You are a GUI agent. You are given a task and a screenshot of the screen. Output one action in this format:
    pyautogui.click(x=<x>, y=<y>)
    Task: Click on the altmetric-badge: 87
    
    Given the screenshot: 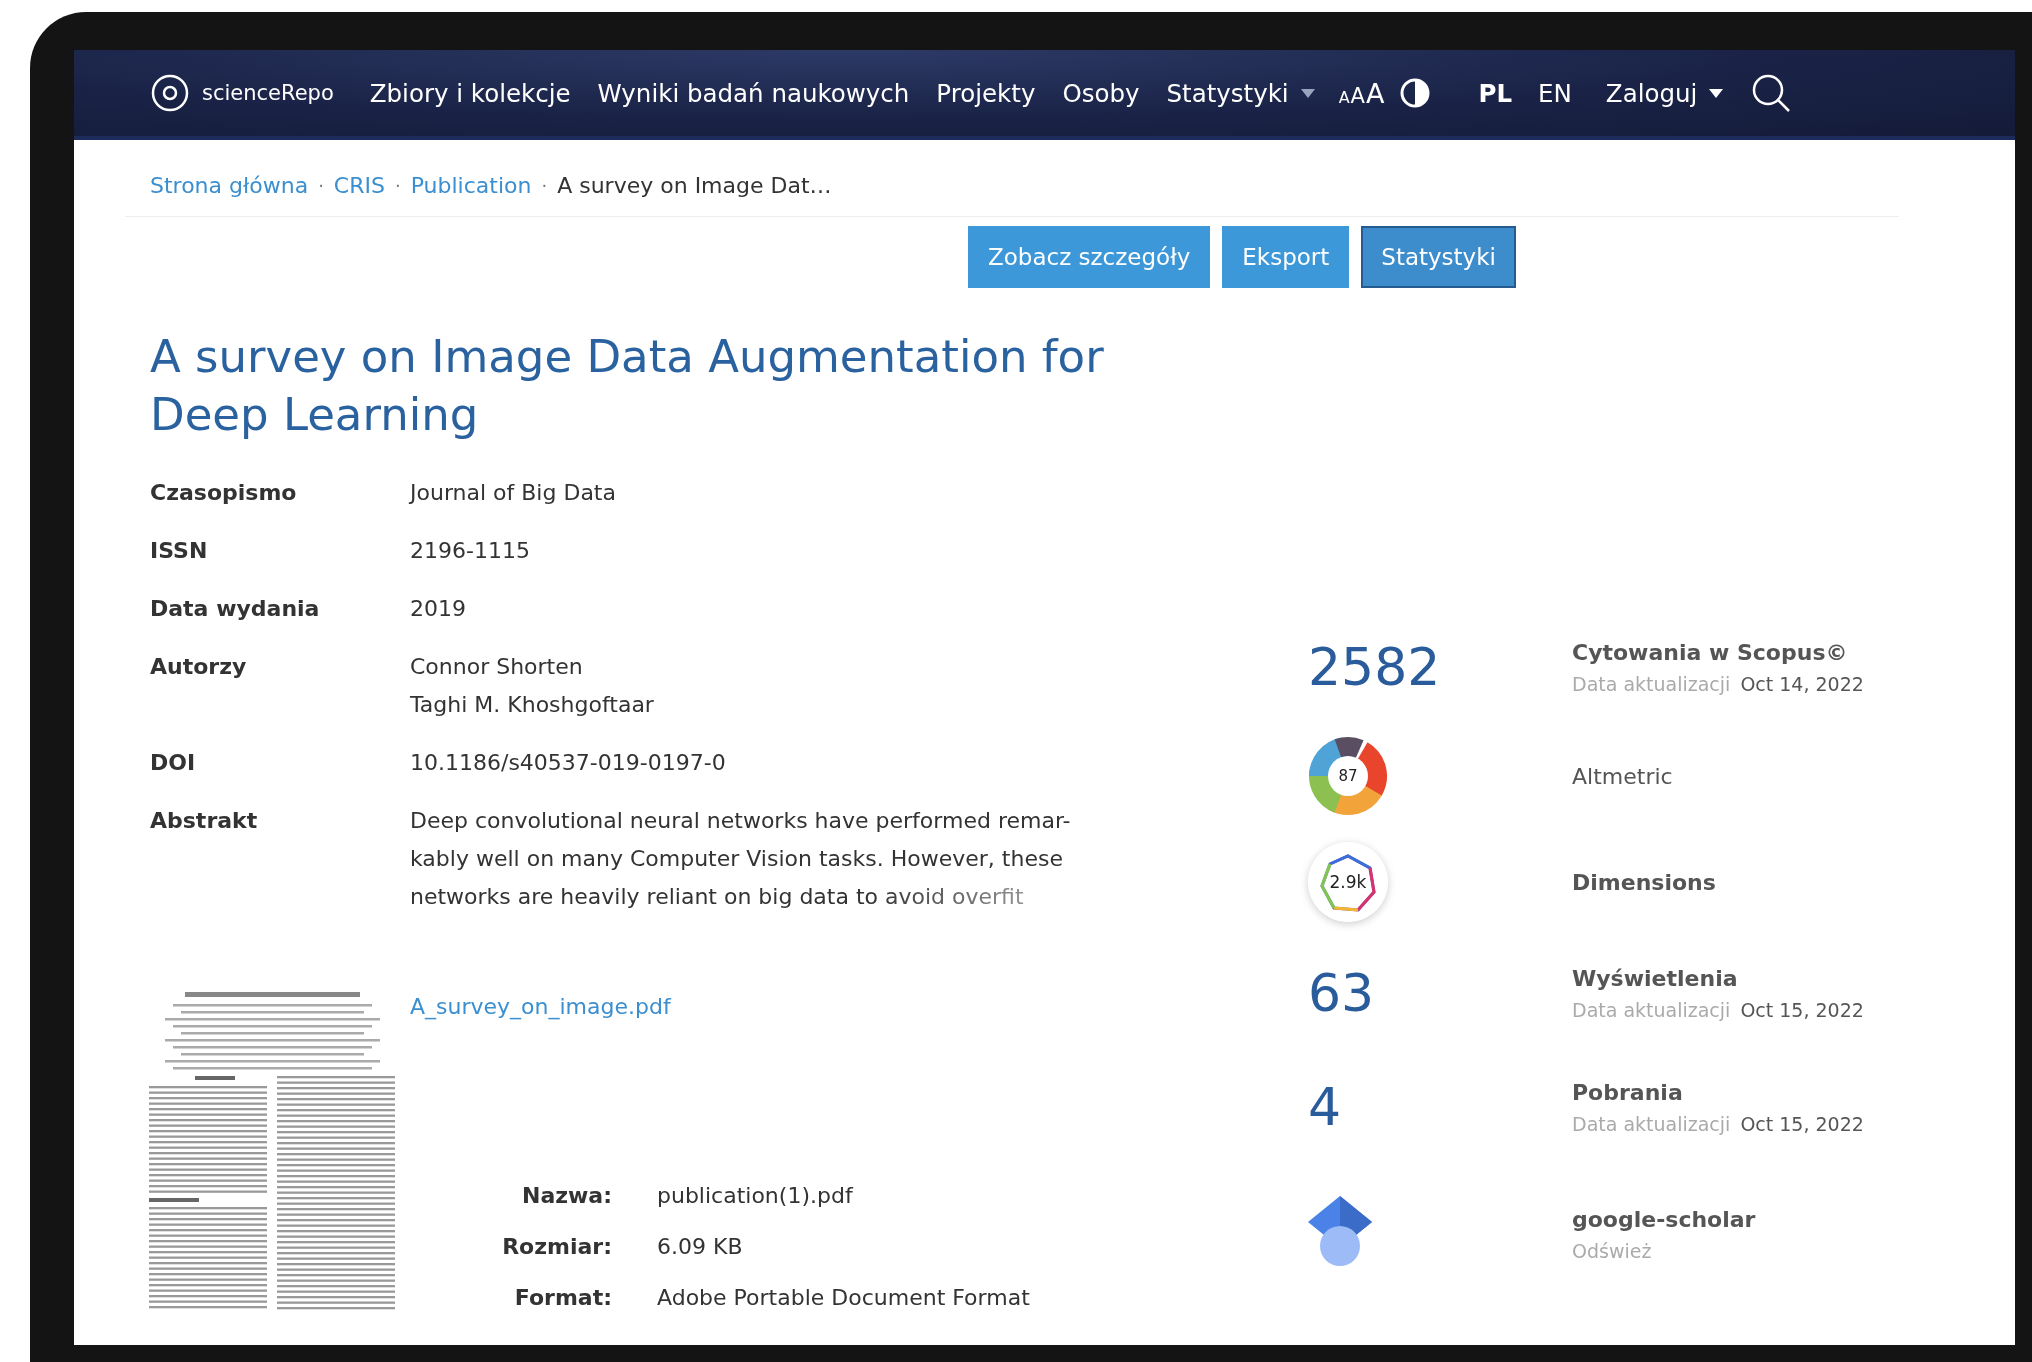 What is the action you would take?
    pyautogui.click(x=1348, y=776)
    